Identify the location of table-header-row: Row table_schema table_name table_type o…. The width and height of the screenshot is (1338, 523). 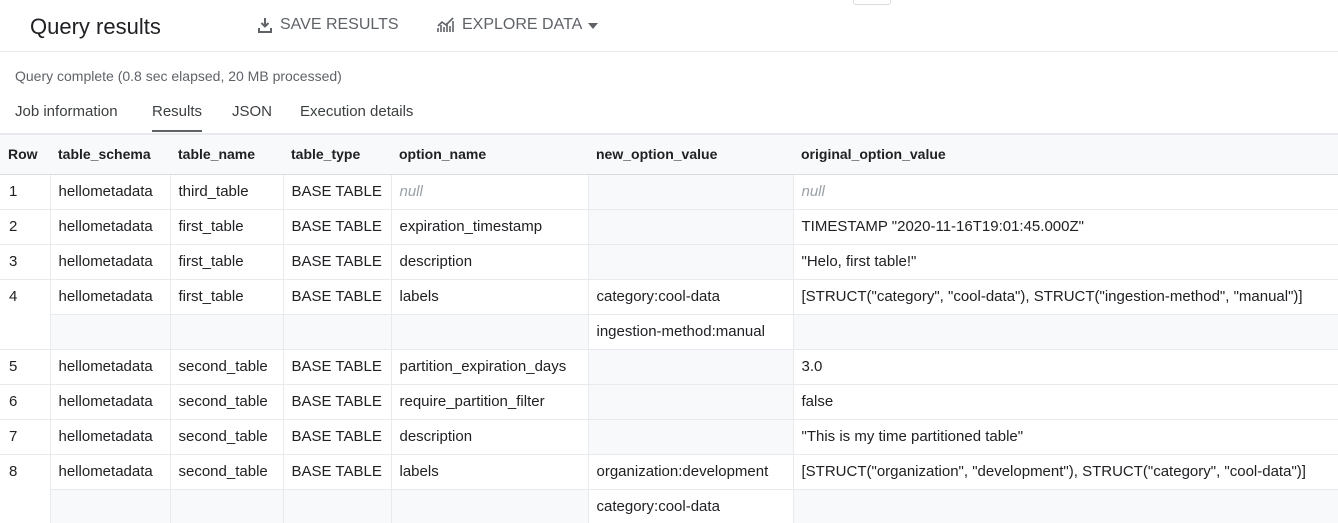
(669, 154).